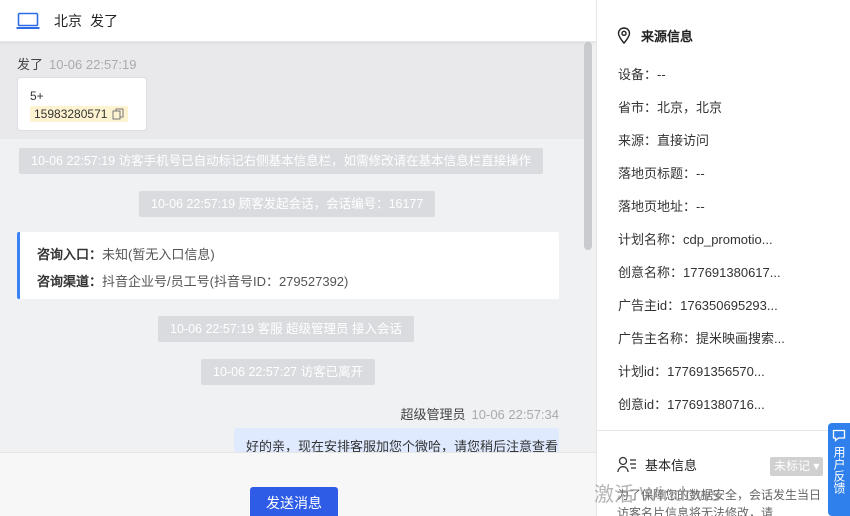 The height and width of the screenshot is (516, 850). What do you see at coordinates (661, 206) in the screenshot?
I see `info-landing-url: 落地页地址：--` at bounding box center [661, 206].